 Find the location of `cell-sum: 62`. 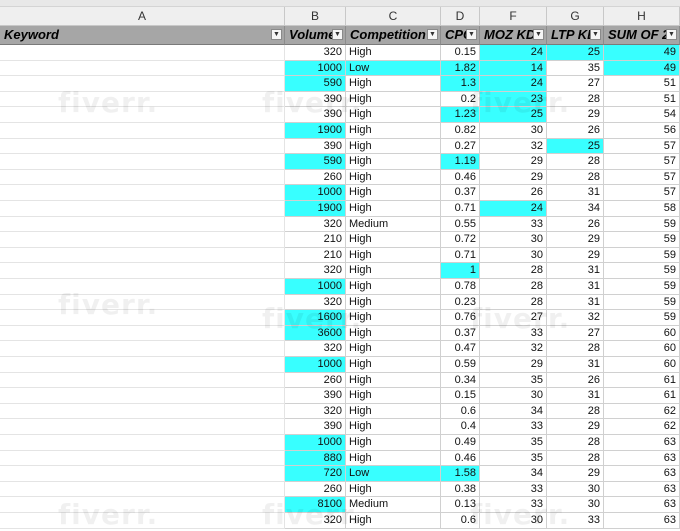

cell-sum: 62 is located at coordinates (642, 427).